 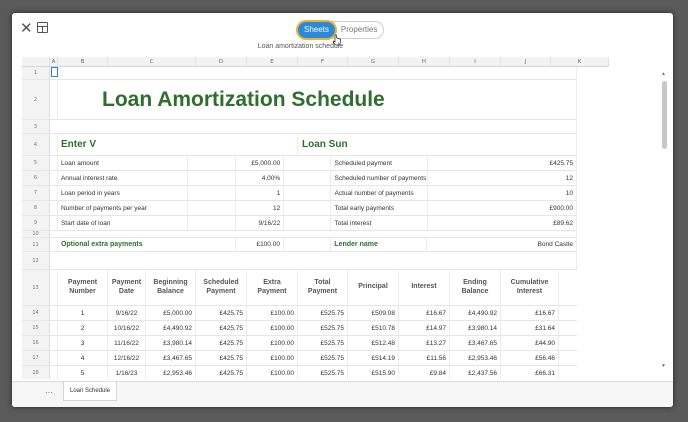 I want to click on column-header-j: J, so click(x=526, y=62).